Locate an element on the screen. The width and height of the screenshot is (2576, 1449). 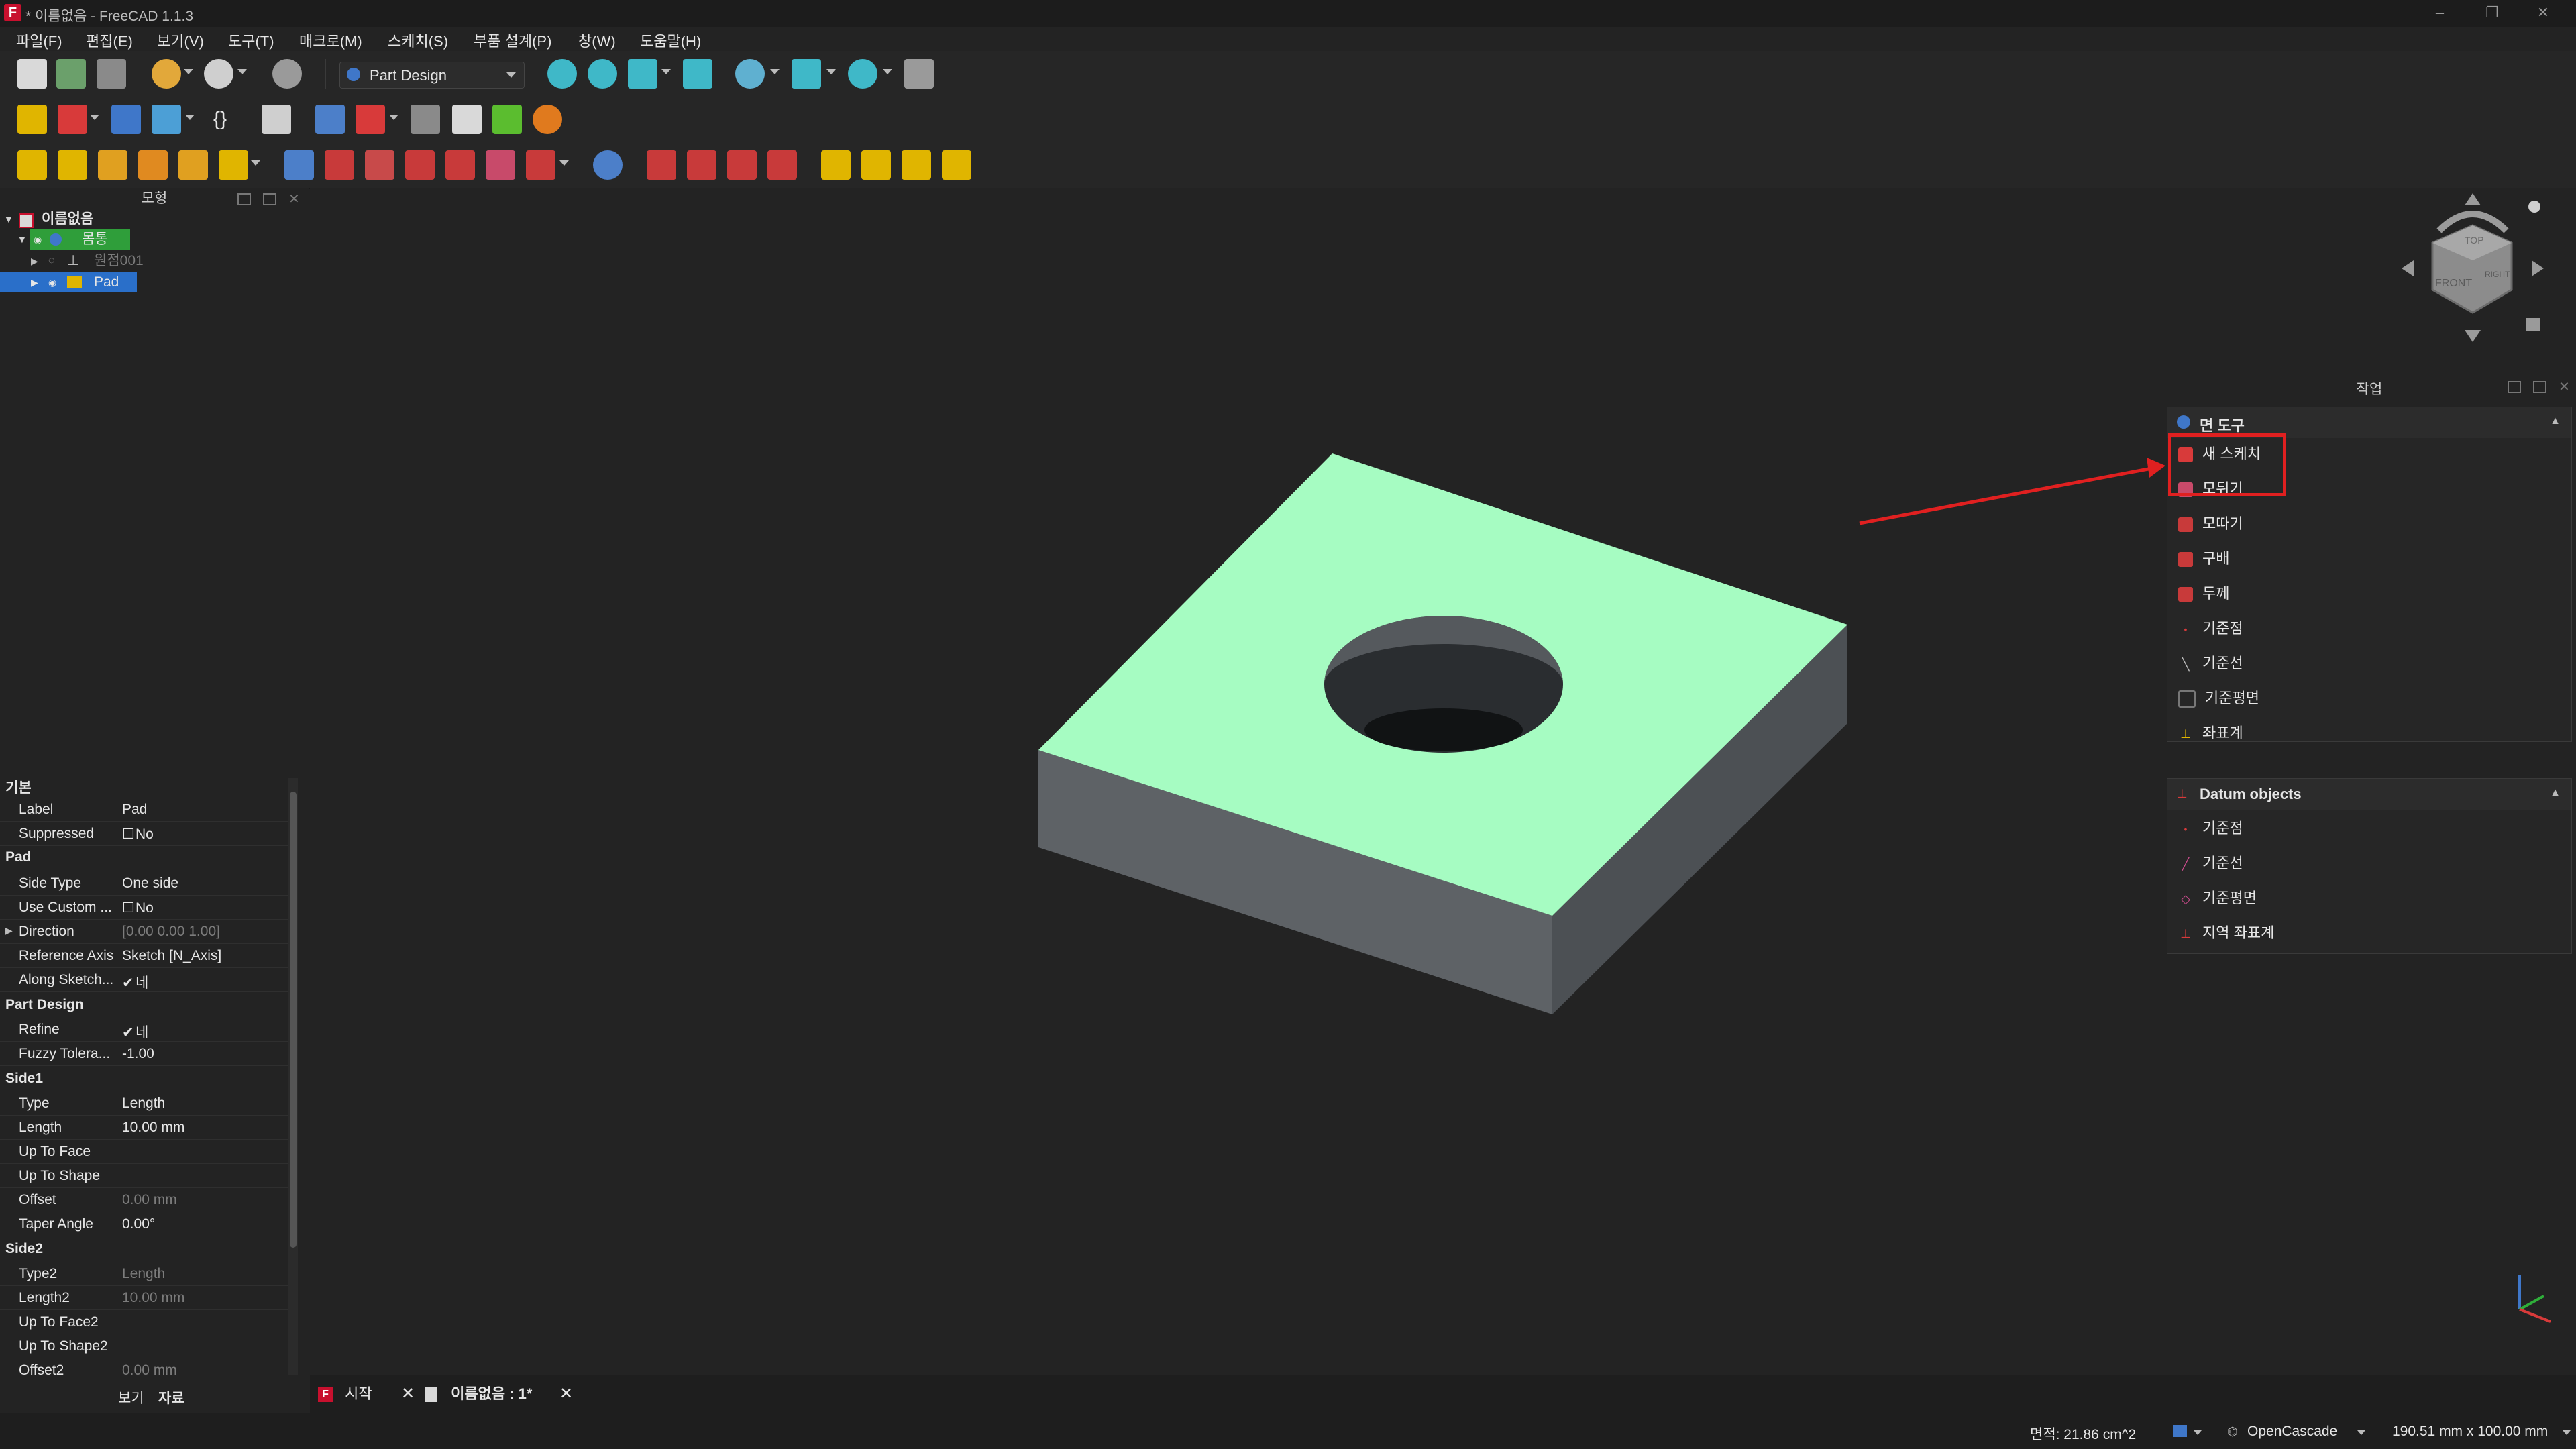
link-icon is located at coordinates (166, 119).